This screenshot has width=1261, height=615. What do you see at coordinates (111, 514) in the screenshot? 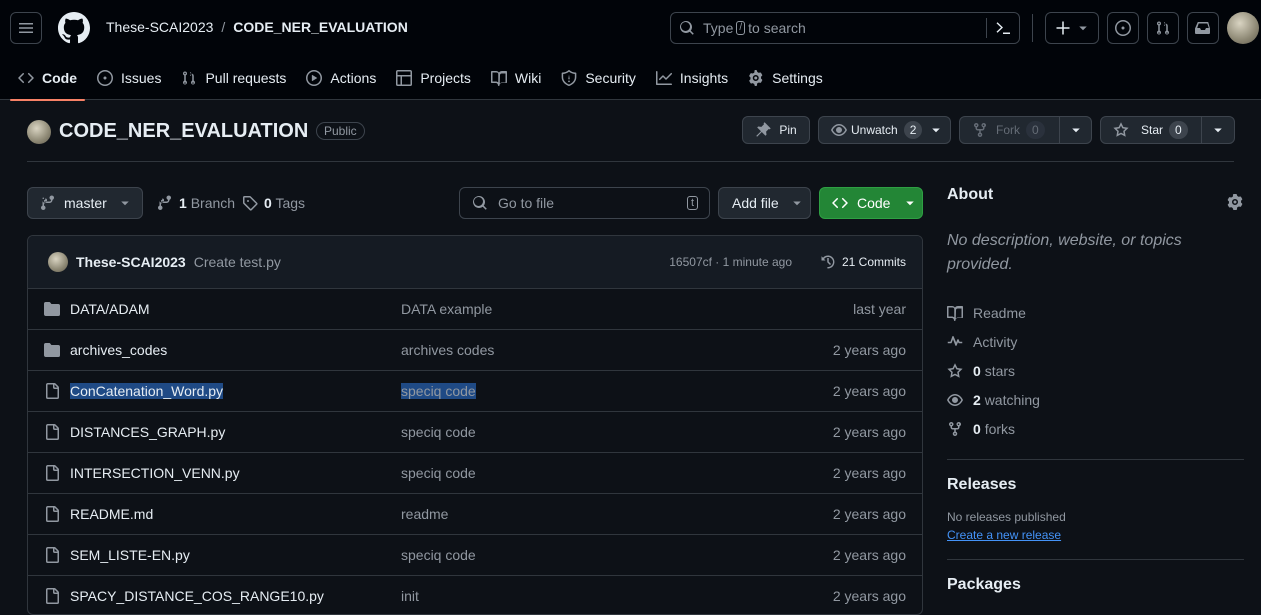
I see `file-name: README.md` at bounding box center [111, 514].